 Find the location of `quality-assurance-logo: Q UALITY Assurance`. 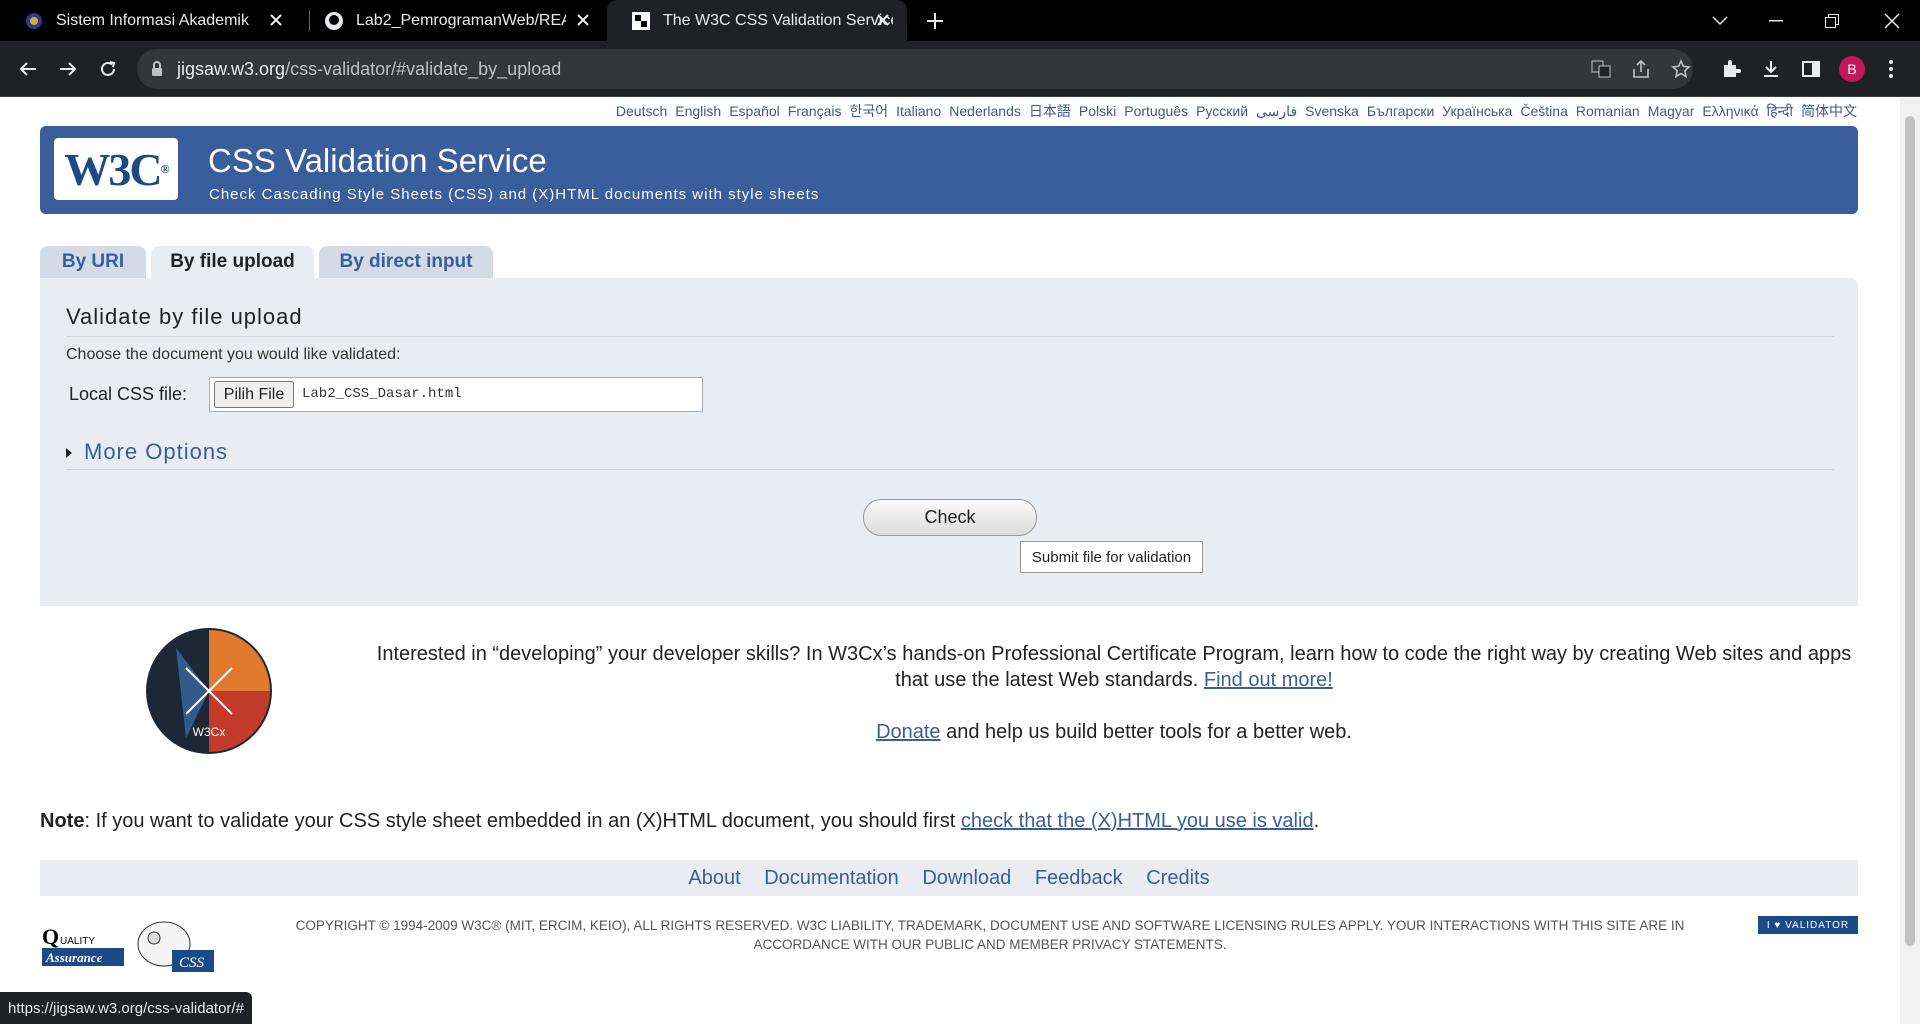

quality-assurance-logo: Q UALITY Assurance is located at coordinates (83, 943).